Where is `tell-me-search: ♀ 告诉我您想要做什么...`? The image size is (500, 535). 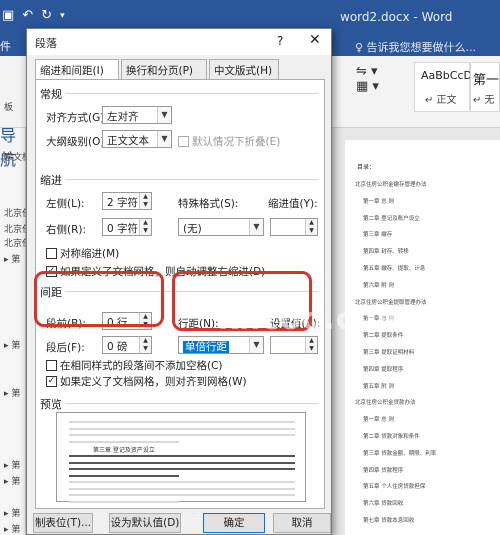 tell-me-search: ♀ 告诉我您想要做什么... is located at coordinates (415, 47).